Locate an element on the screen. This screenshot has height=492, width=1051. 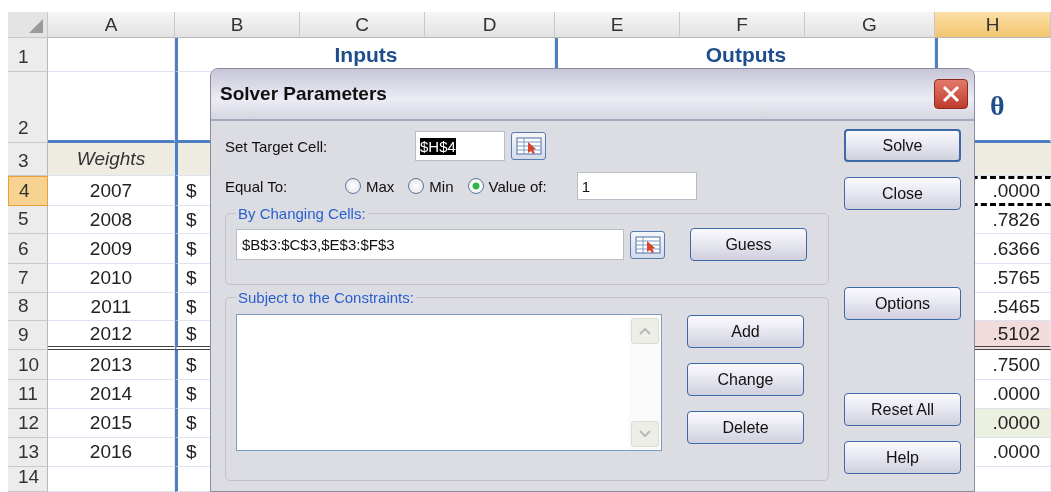
select-all-button is located at coordinates (28, 25).